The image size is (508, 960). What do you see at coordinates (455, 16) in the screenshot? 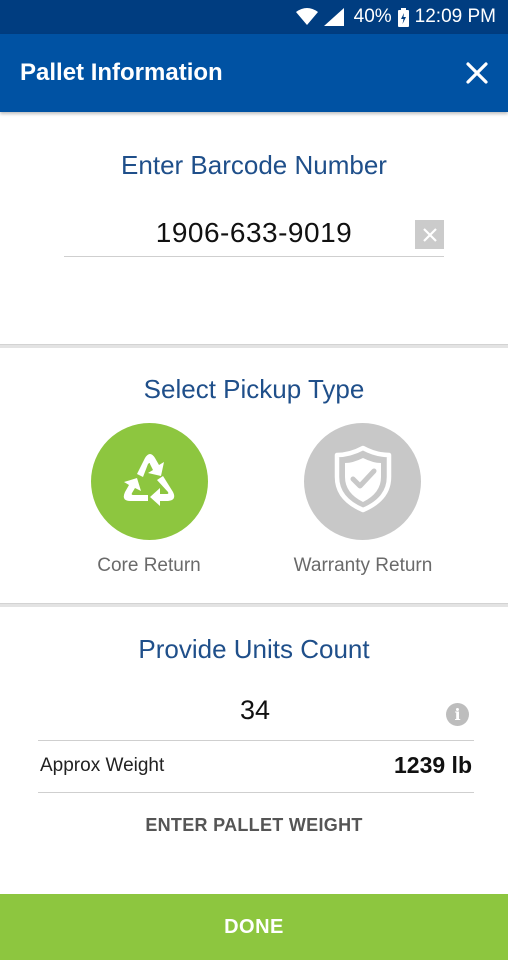
I see `status-time: 12:09 PM` at bounding box center [455, 16].